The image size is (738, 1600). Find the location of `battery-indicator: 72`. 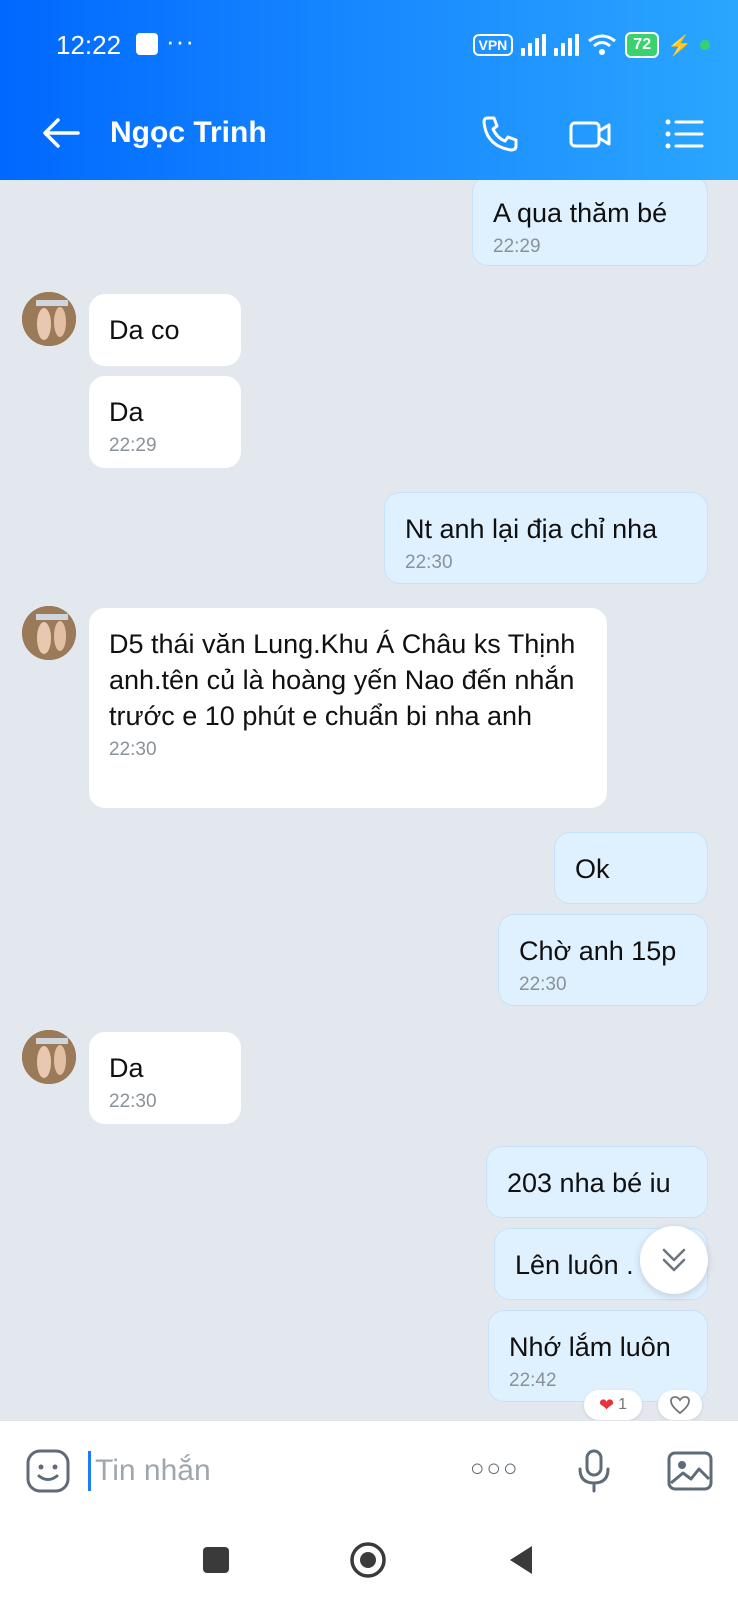

battery-indicator: 72 is located at coordinates (642, 45).